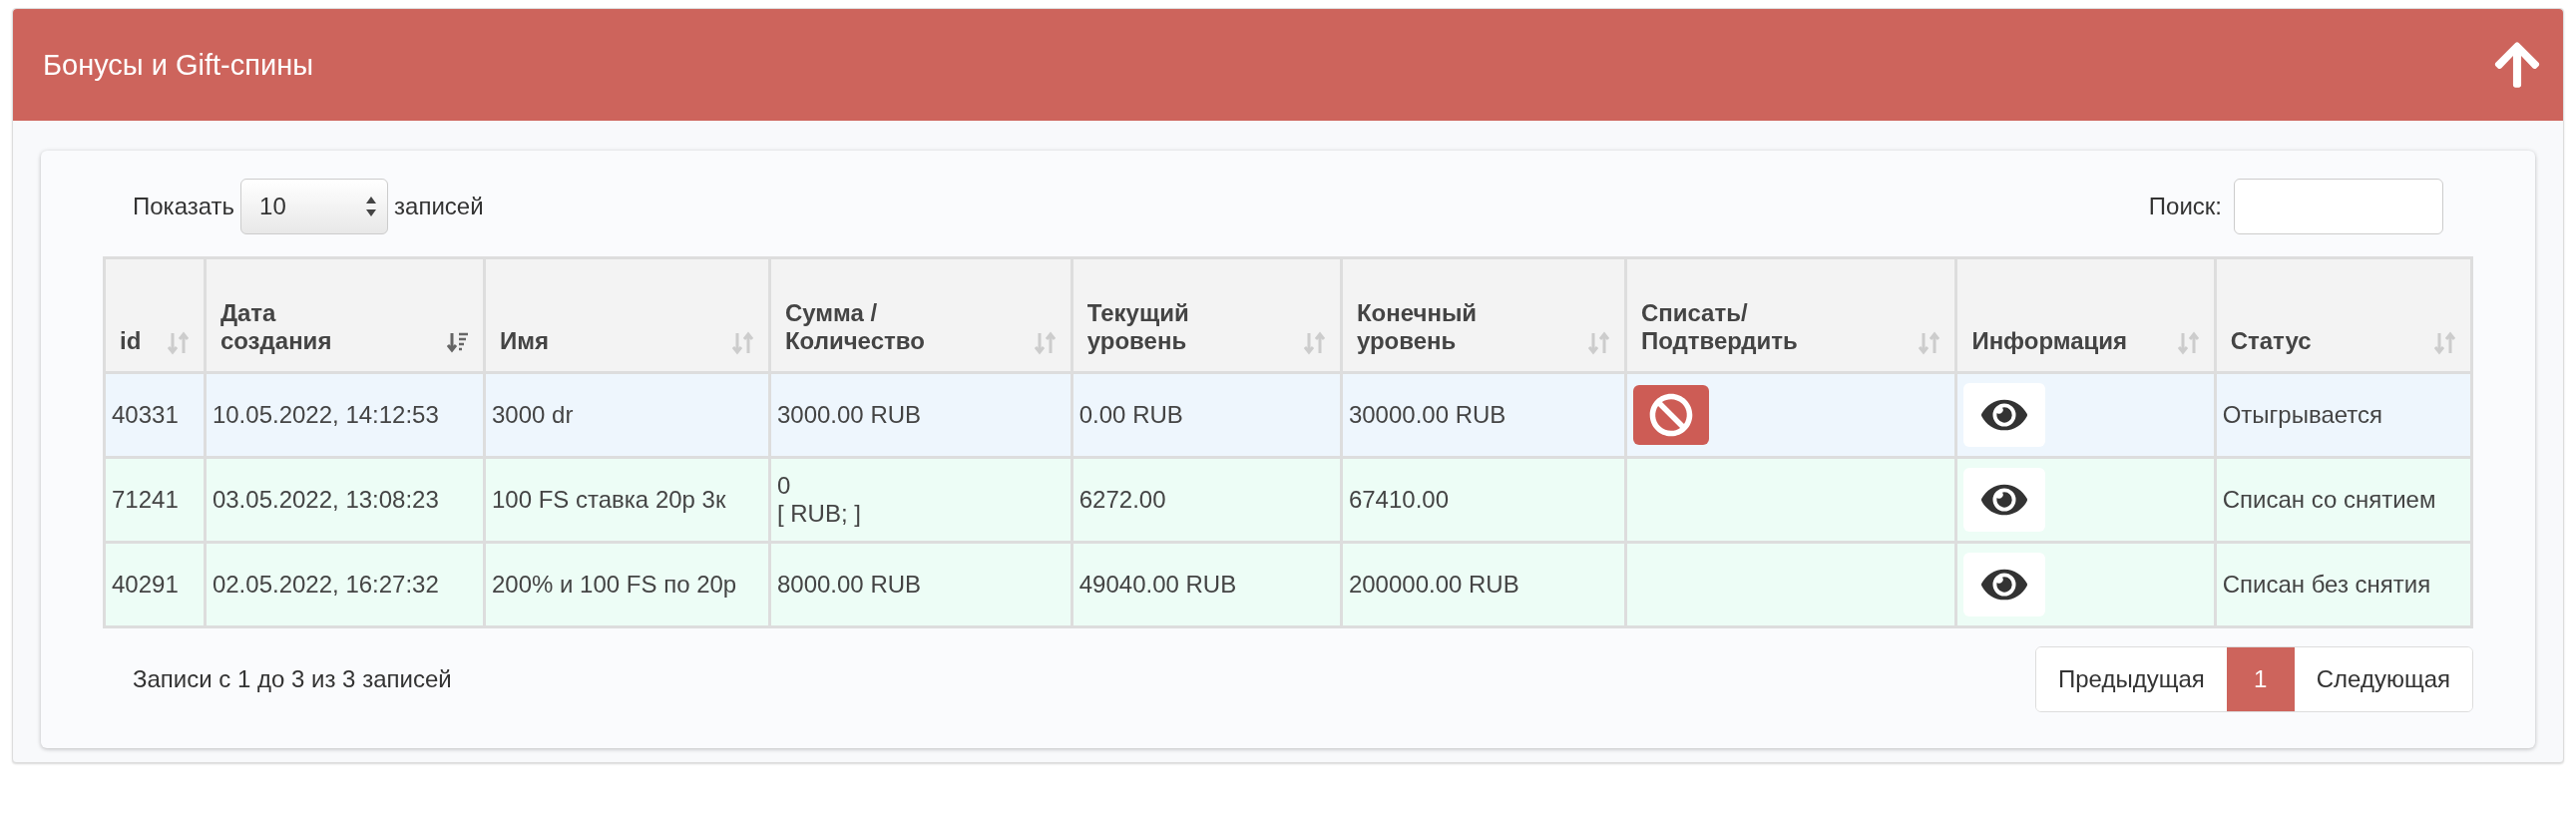  What do you see at coordinates (178, 65) in the screenshot?
I see `panel-title: Бонусы и Gift-спины` at bounding box center [178, 65].